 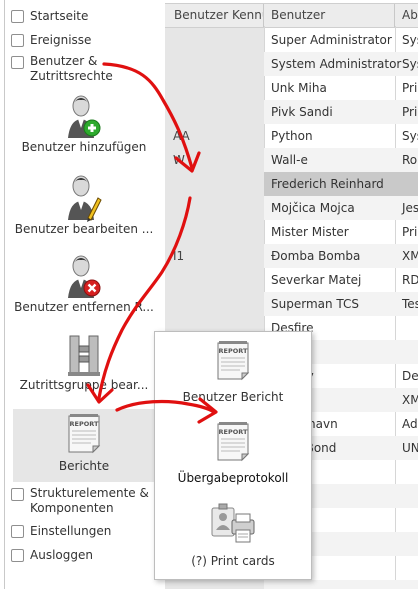 What do you see at coordinates (410, 160) in the screenshot?
I see `cell-abteilung: Rob` at bounding box center [410, 160].